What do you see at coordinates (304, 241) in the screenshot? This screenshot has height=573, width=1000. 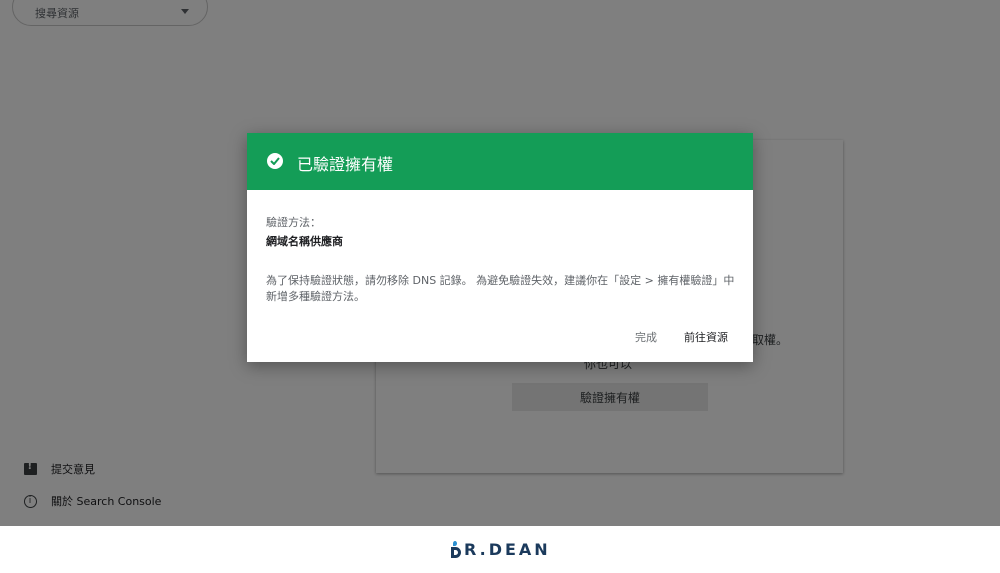 I see `verification-method-value: 網域名稱供應商` at bounding box center [304, 241].